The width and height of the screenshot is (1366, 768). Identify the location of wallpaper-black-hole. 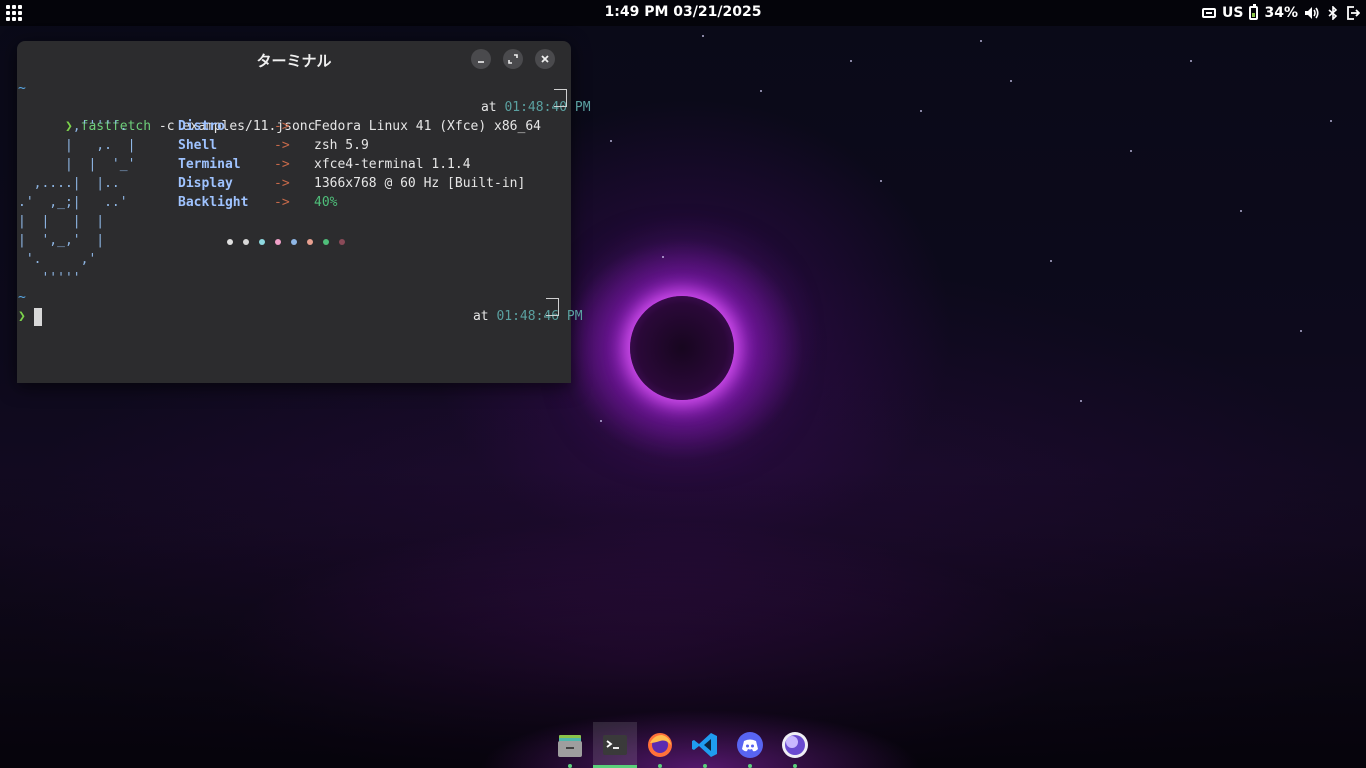
(682, 348).